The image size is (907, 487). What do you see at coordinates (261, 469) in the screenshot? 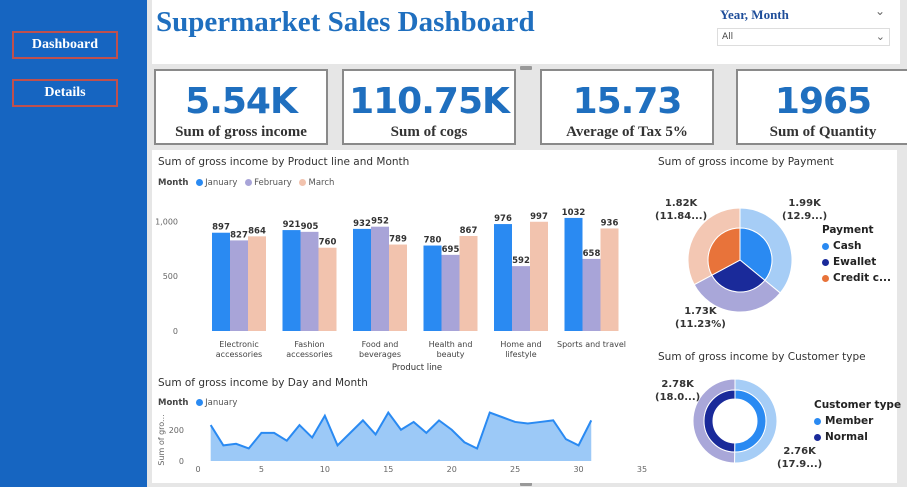
I see `x-tick-label: 5` at bounding box center [261, 469].